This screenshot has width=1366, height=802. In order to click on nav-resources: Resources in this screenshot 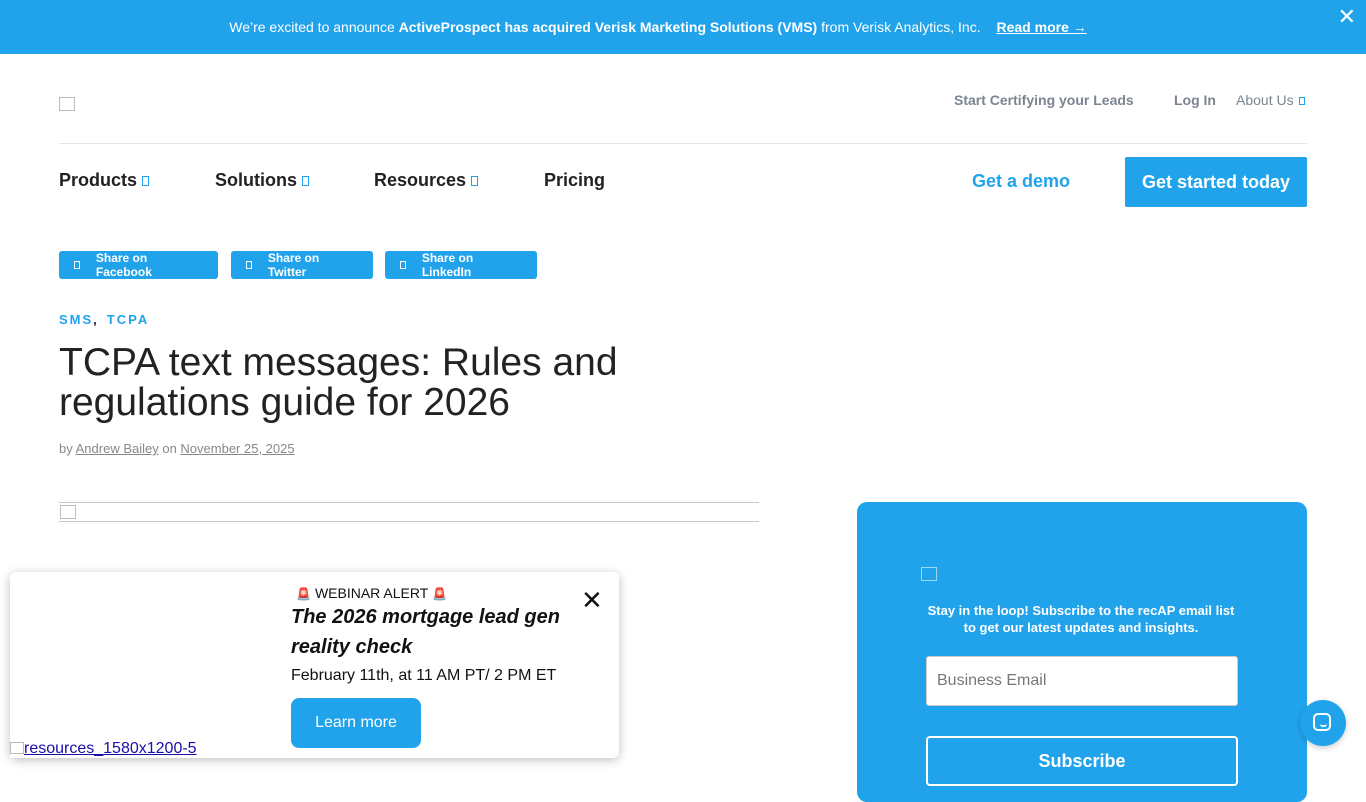, I will do `click(426, 180)`.